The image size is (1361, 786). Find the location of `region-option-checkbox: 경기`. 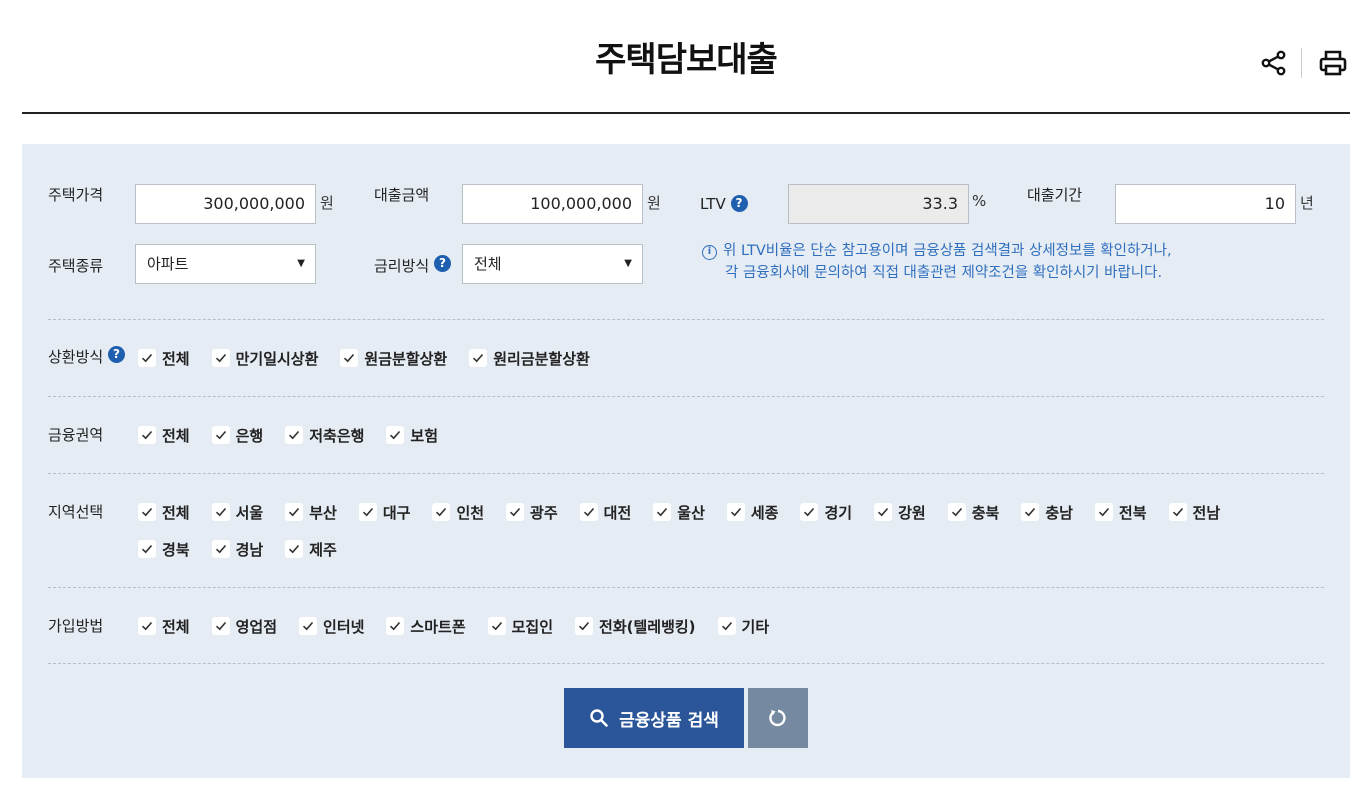

region-option-checkbox: 경기 is located at coordinates (826, 512).